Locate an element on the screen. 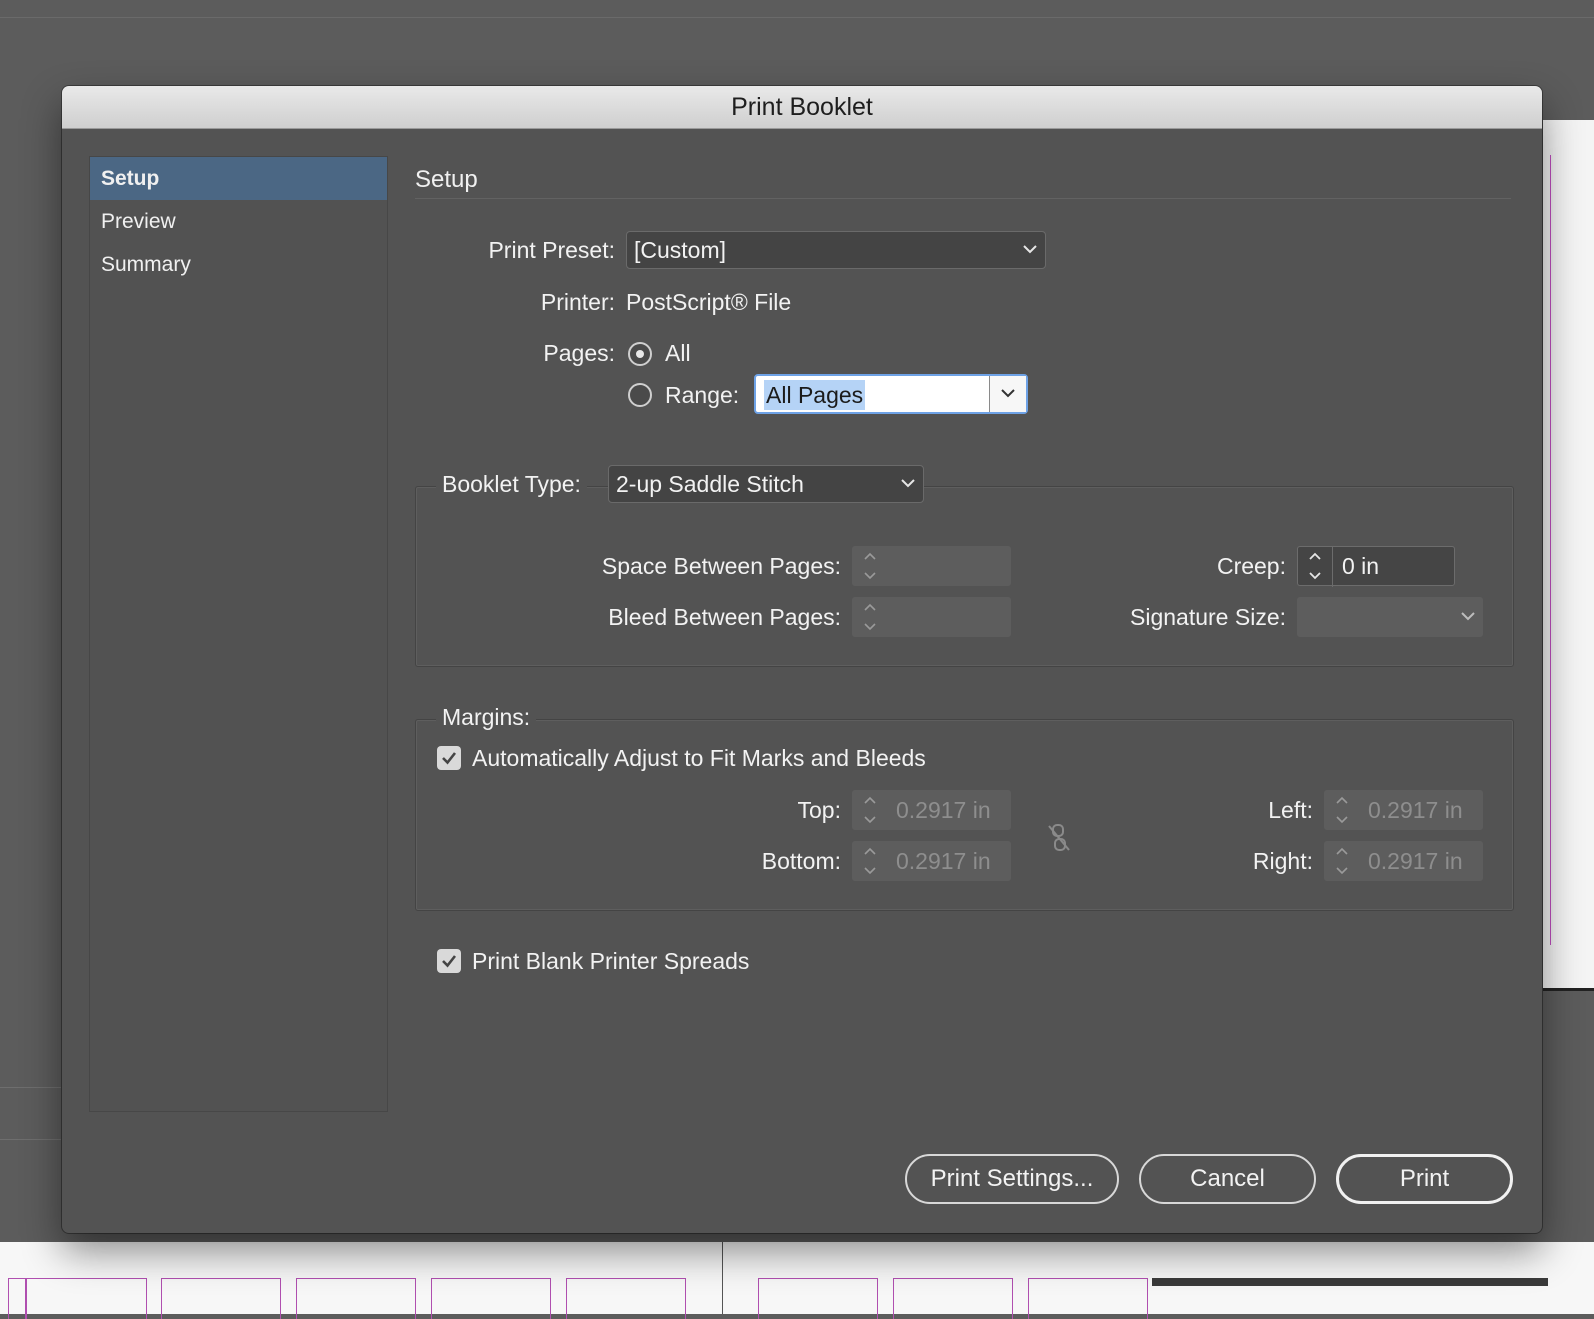 The height and width of the screenshot is (1319, 1594). margin-bottom-stepper: 0.2917 in is located at coordinates (931, 861).